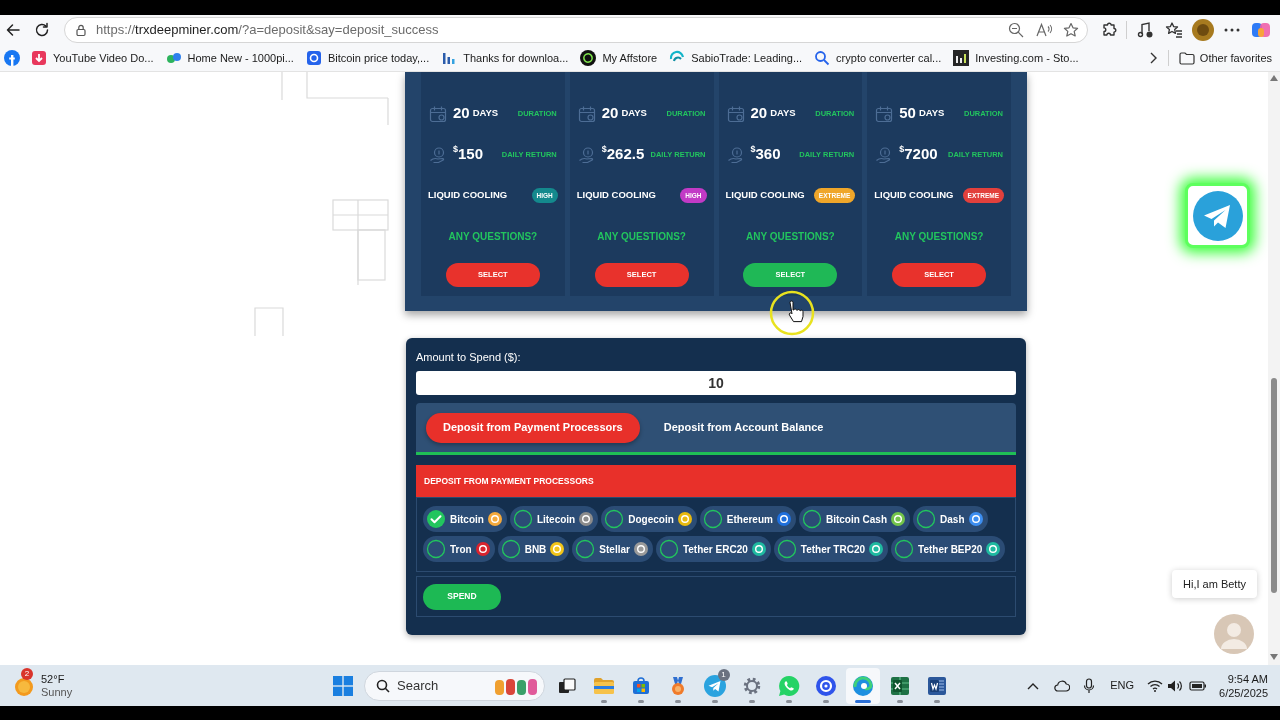 The width and height of the screenshot is (1280, 720). I want to click on spreadsheet-icon, so click(899, 685).